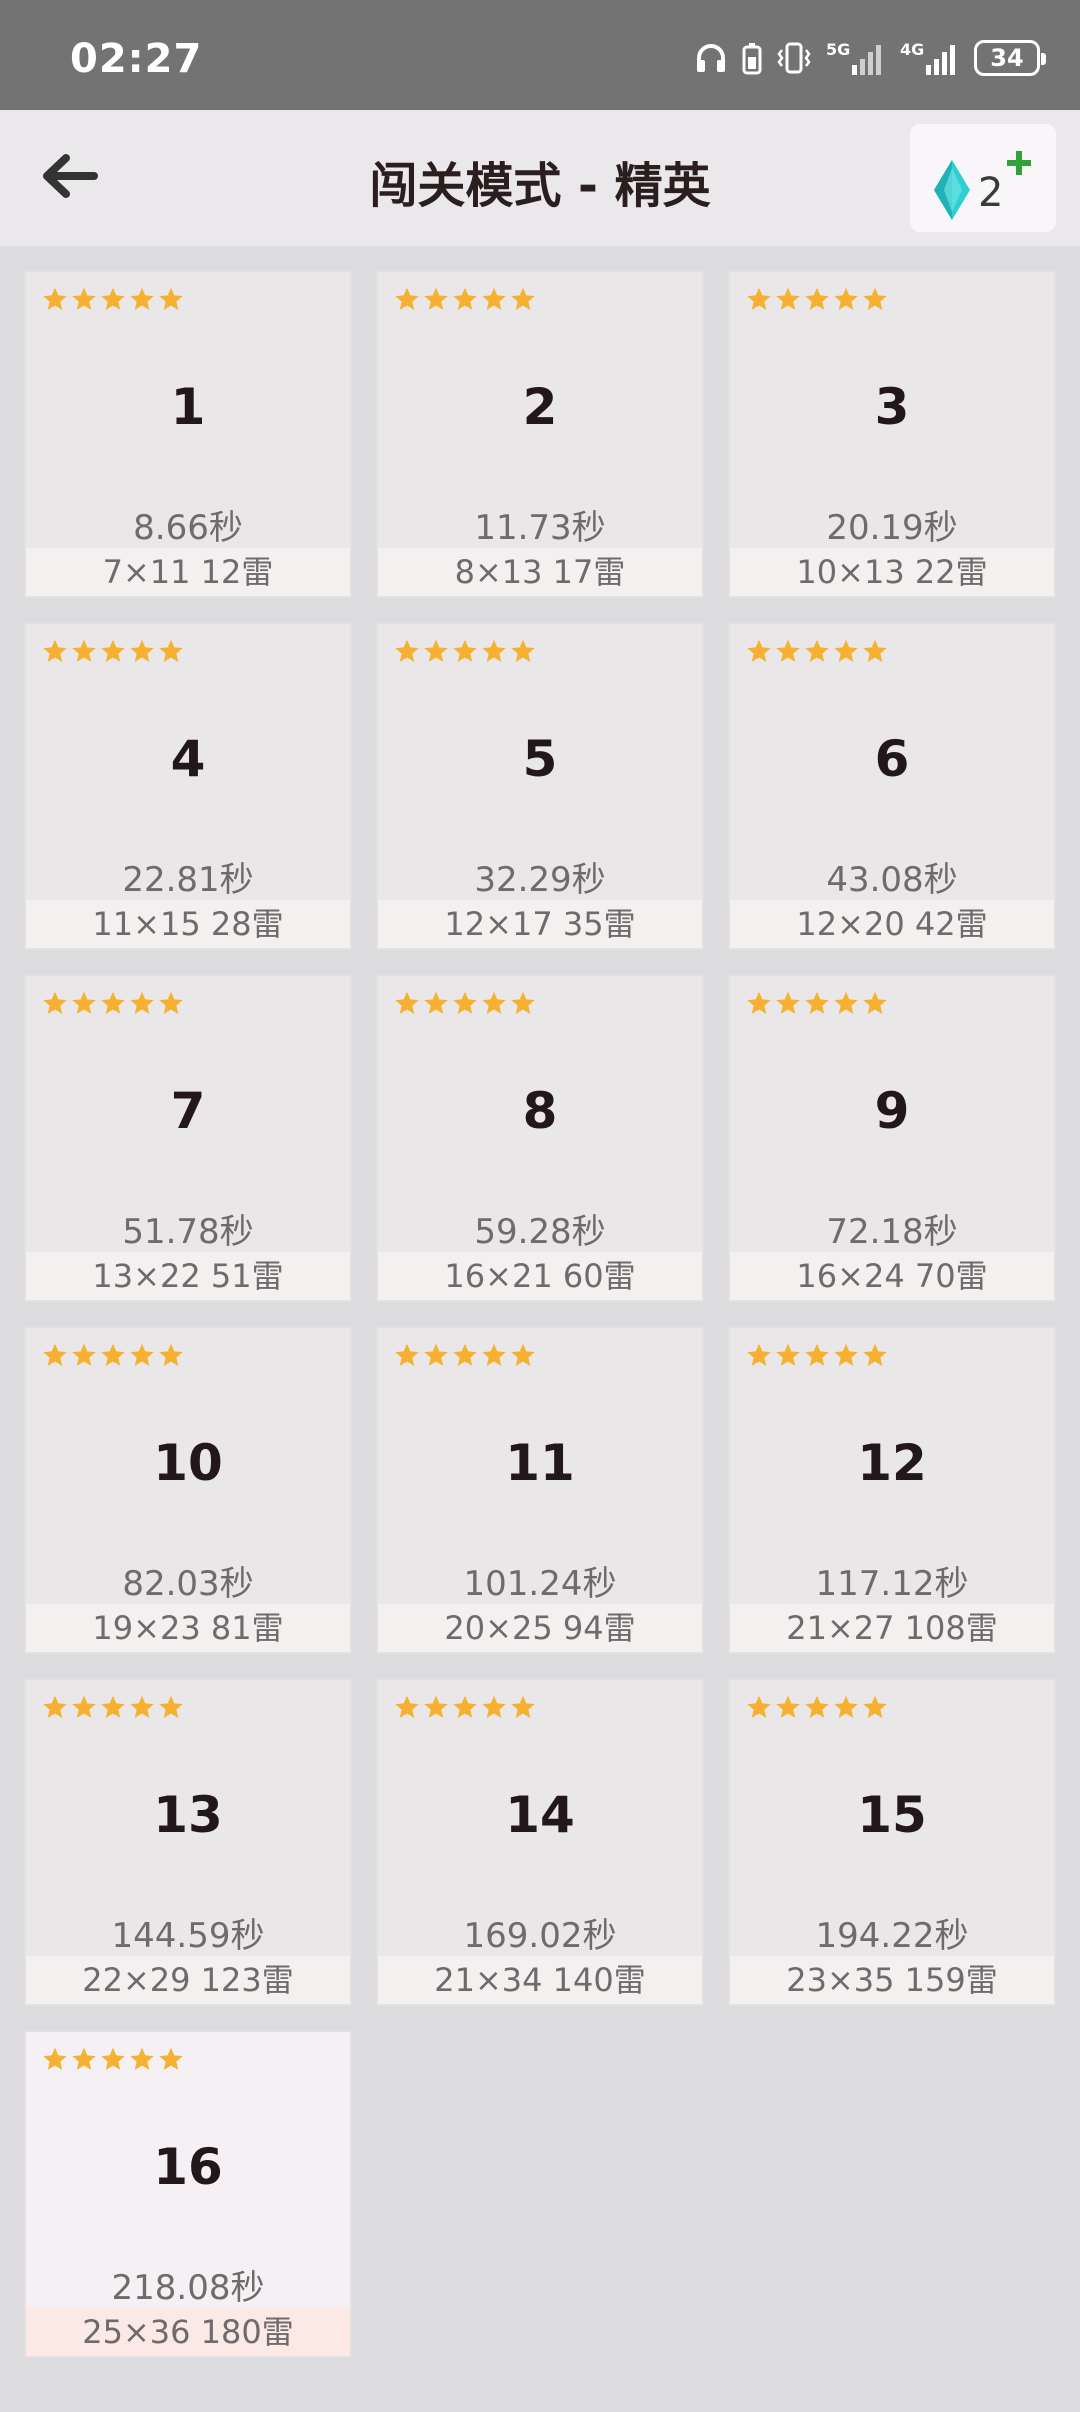 Image resolution: width=1080 pixels, height=2412 pixels. What do you see at coordinates (188, 2288) in the screenshot?
I see `level-best-time: 218.08秒` at bounding box center [188, 2288].